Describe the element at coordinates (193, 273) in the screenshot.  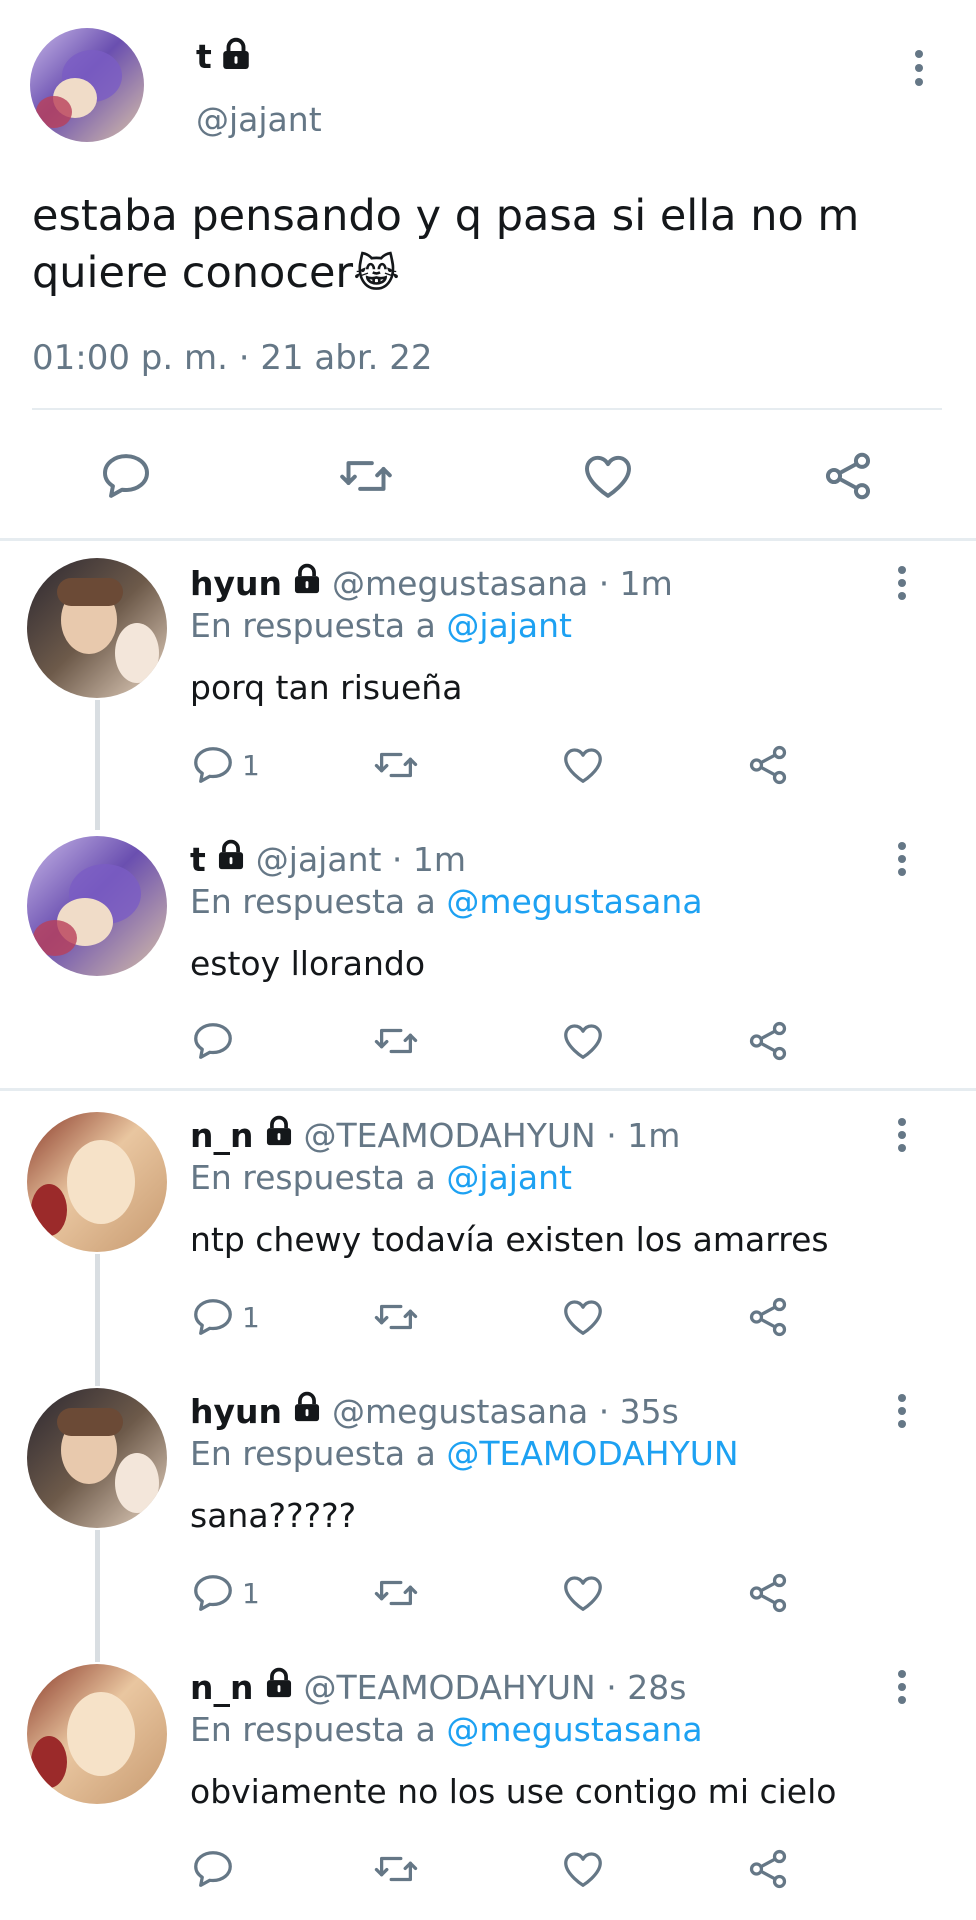
I see `tweet-text-line2: quiere conocer` at that location.